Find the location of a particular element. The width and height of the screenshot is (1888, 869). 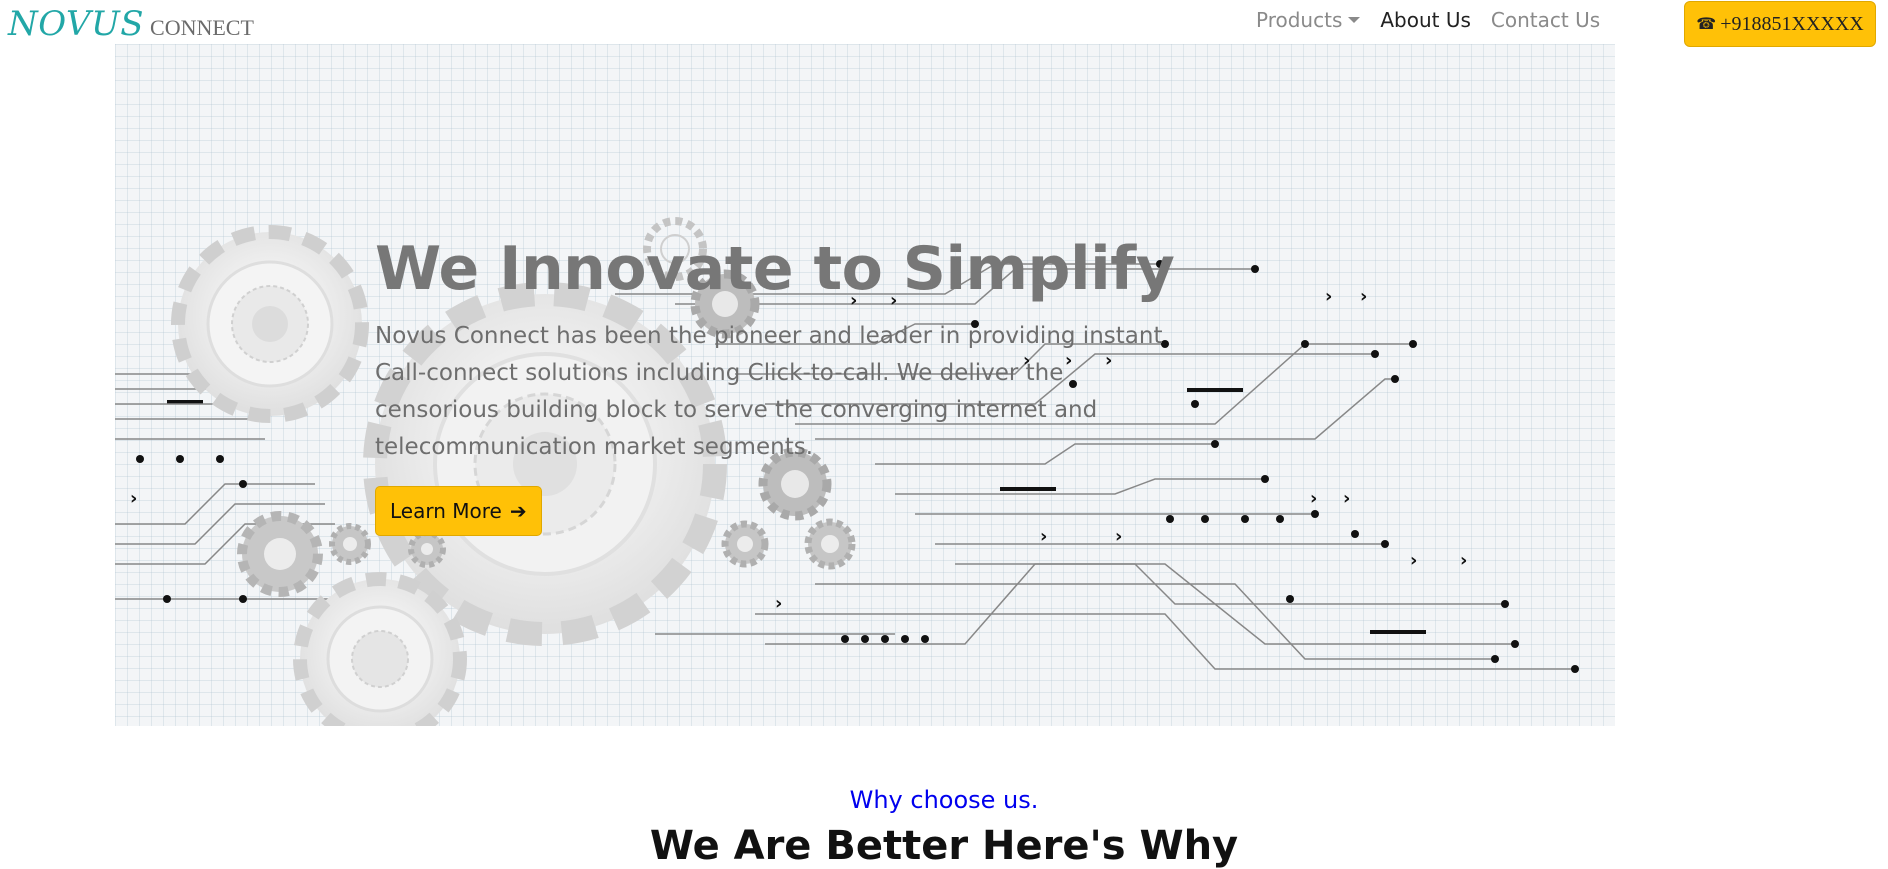

learn-more-label: Learn More is located at coordinates (446, 511).